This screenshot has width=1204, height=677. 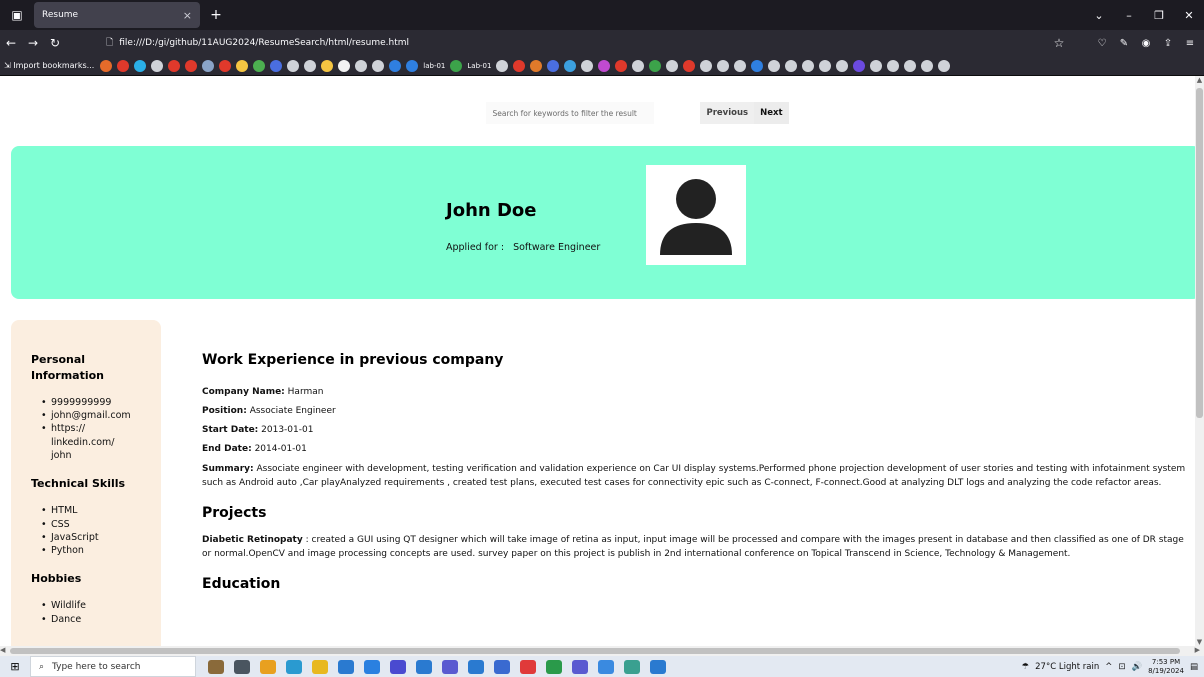 I want to click on notifications-icon: ▤, so click(x=1194, y=667).